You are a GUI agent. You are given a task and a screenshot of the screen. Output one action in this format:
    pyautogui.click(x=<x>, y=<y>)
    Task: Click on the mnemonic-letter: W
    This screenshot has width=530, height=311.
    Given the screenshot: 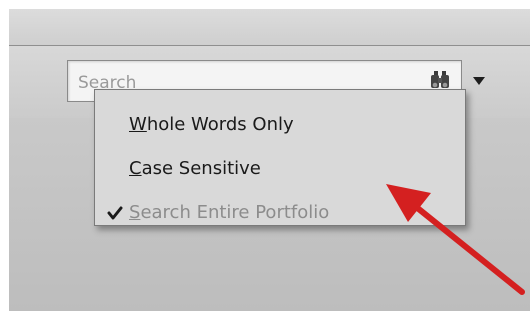 What is the action you would take?
    pyautogui.click(x=138, y=124)
    